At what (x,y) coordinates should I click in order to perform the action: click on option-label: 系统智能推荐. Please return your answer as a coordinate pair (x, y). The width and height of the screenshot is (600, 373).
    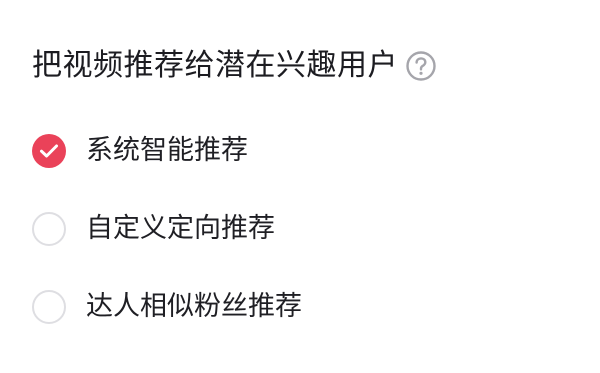
    Looking at the image, I should click on (167, 150).